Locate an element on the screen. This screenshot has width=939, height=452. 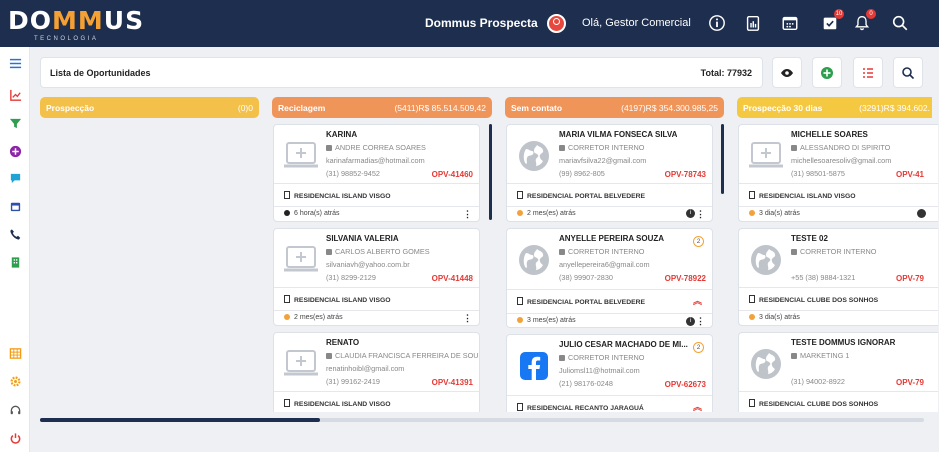
opv-code: OPV-41460 is located at coordinates (452, 174).